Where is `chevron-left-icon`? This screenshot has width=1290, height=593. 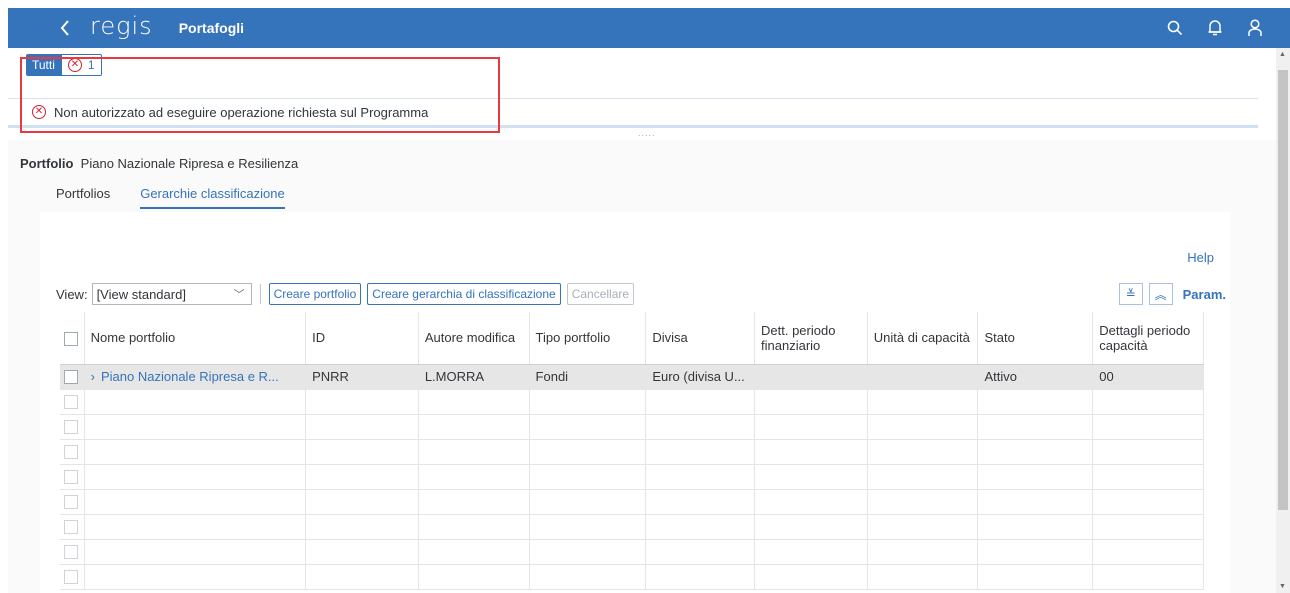
chevron-left-icon is located at coordinates (64, 28).